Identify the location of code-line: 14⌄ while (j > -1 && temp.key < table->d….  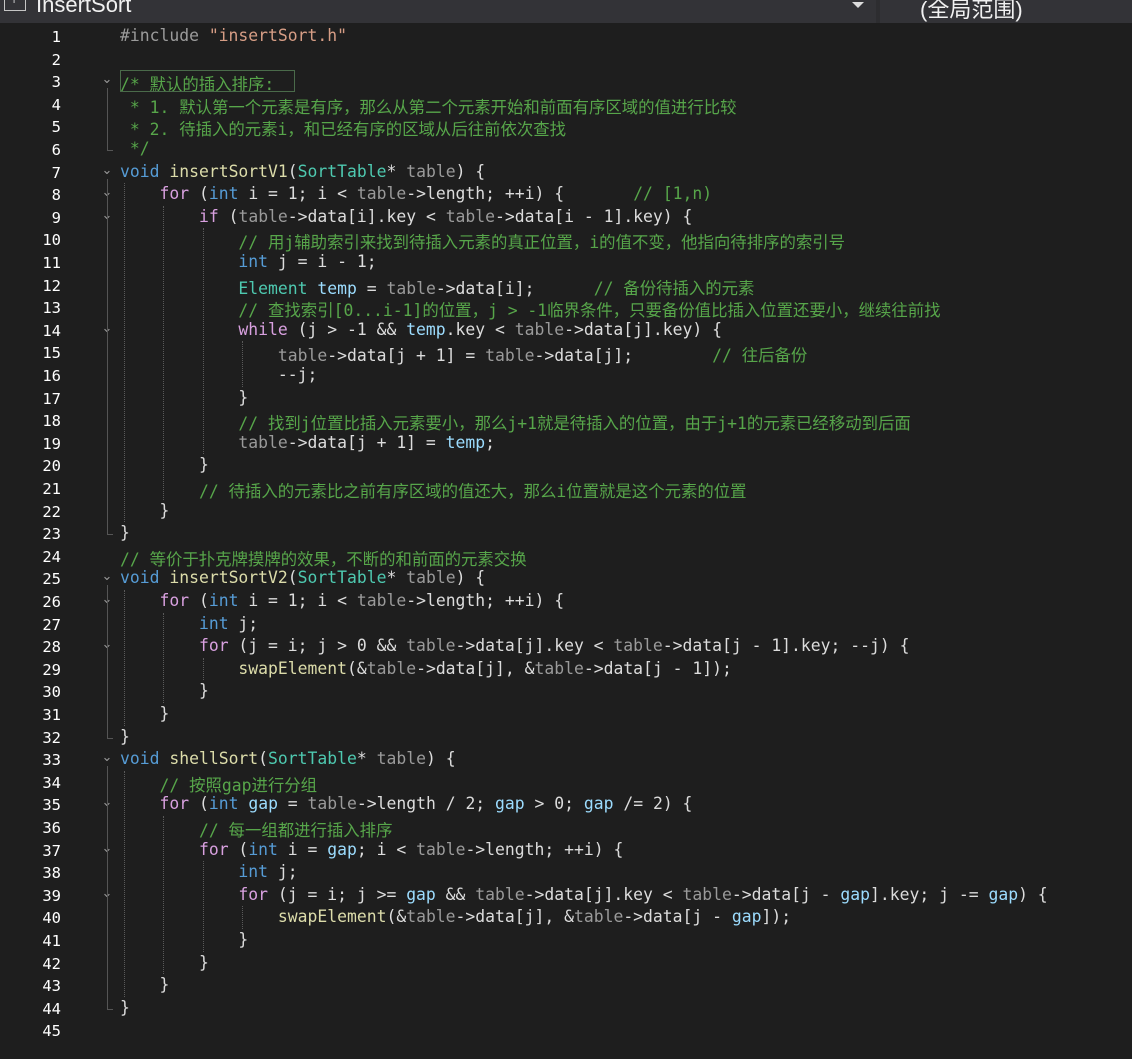
(571, 330).